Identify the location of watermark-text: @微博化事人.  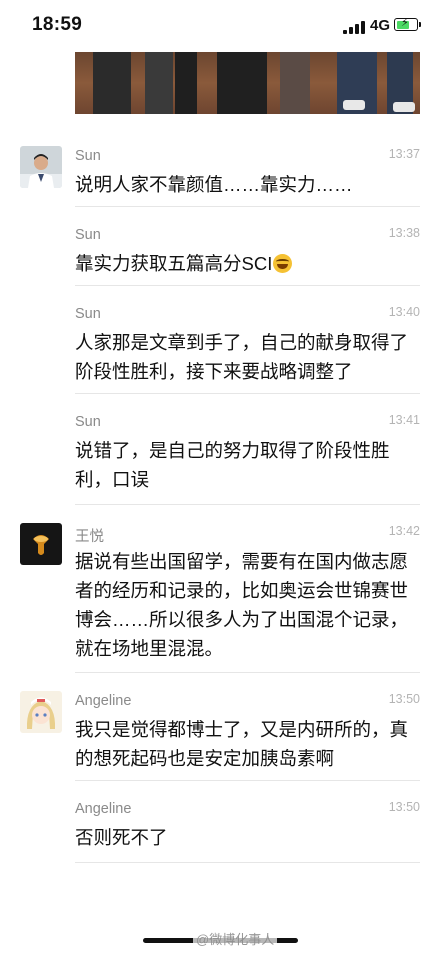
(235, 938).